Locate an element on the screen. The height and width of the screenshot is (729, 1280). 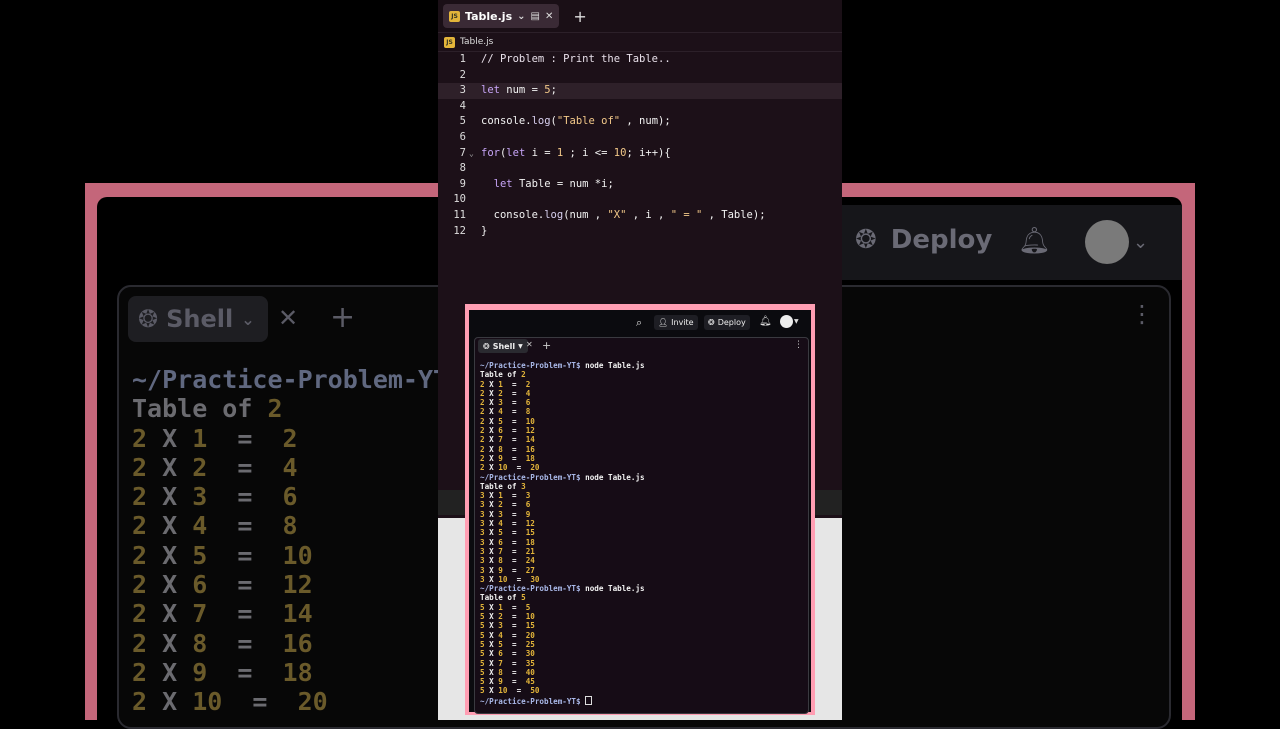
background-multiplier: 8 is located at coordinates (200, 643).